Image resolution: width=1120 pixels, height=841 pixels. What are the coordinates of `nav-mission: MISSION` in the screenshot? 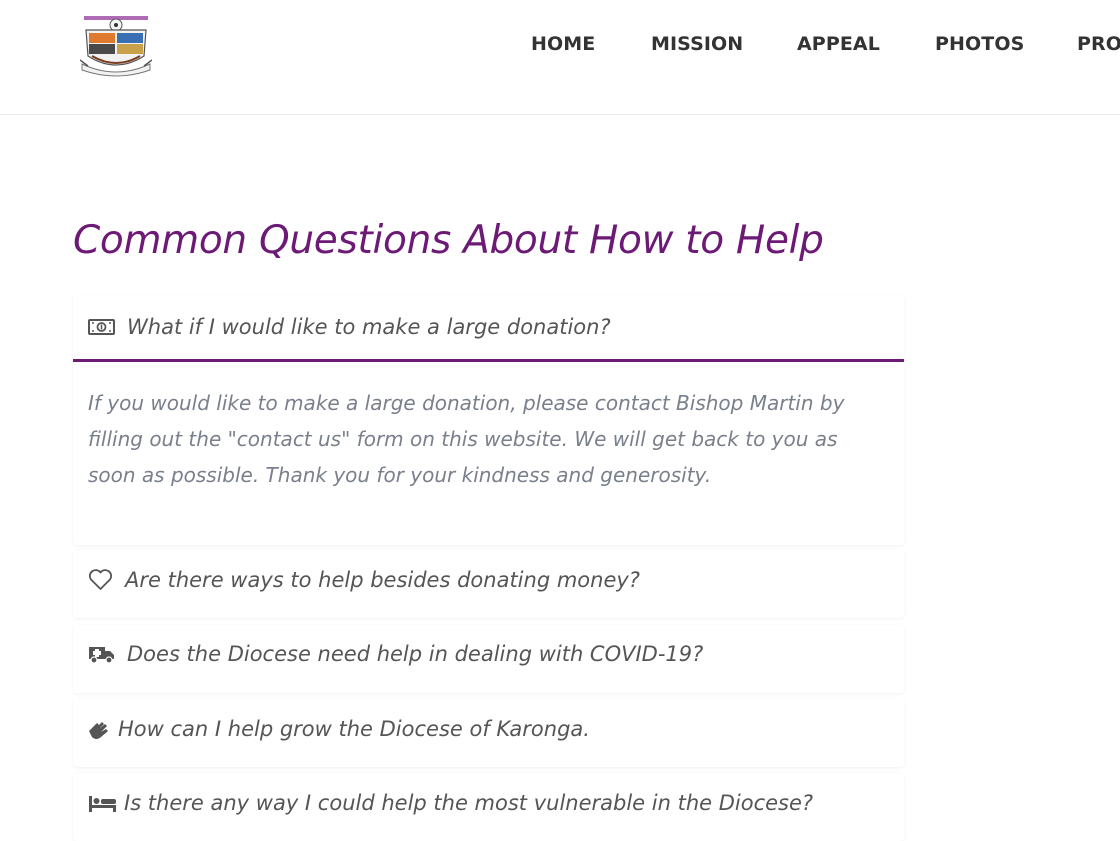 It's located at (697, 44).